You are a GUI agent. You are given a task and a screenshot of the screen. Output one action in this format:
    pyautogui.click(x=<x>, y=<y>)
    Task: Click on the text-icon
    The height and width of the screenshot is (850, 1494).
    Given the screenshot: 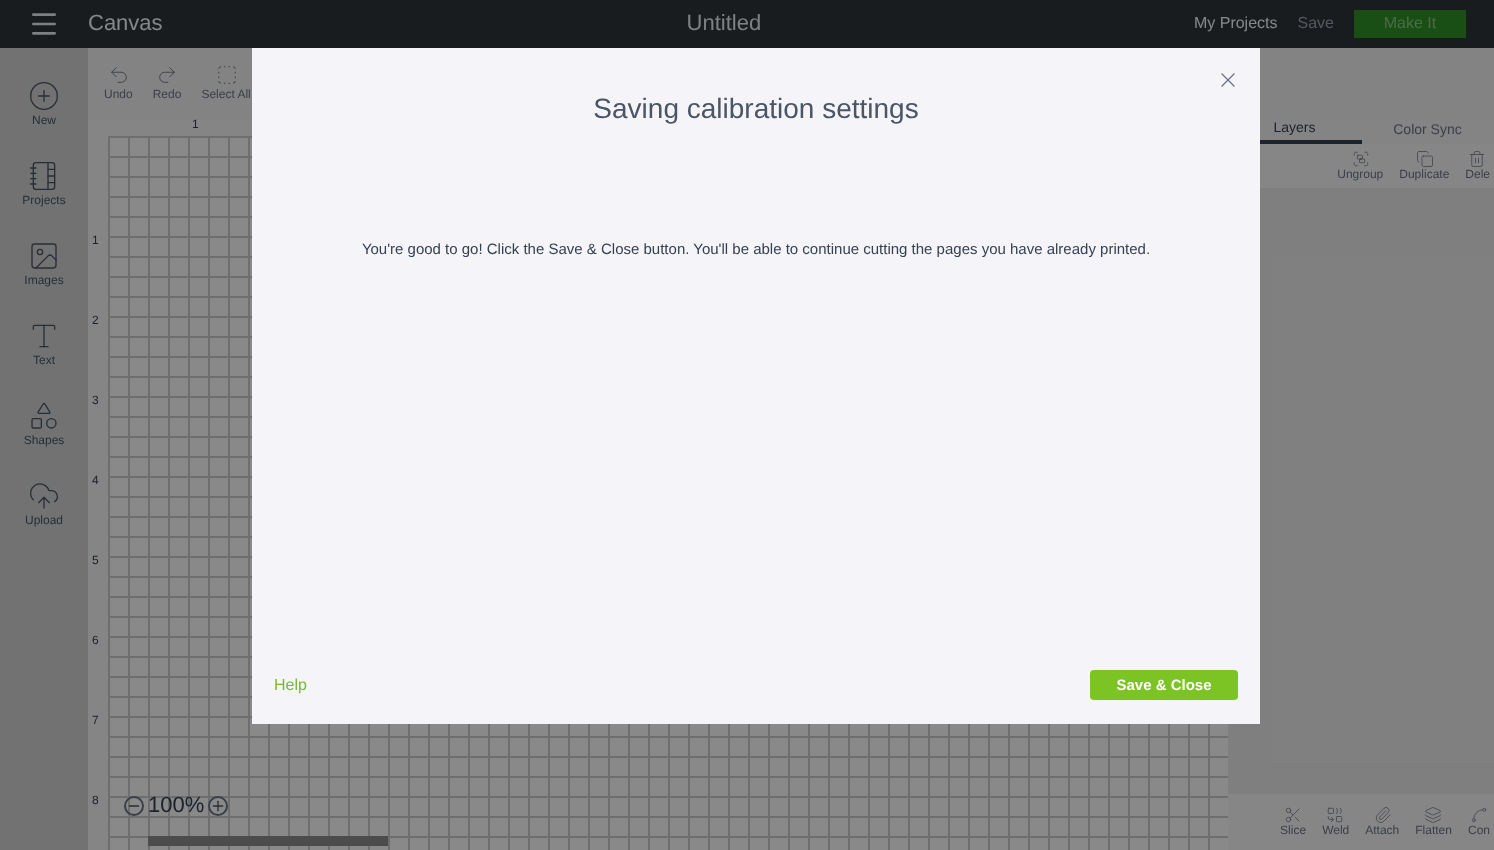 What is the action you would take?
    pyautogui.click(x=44, y=336)
    